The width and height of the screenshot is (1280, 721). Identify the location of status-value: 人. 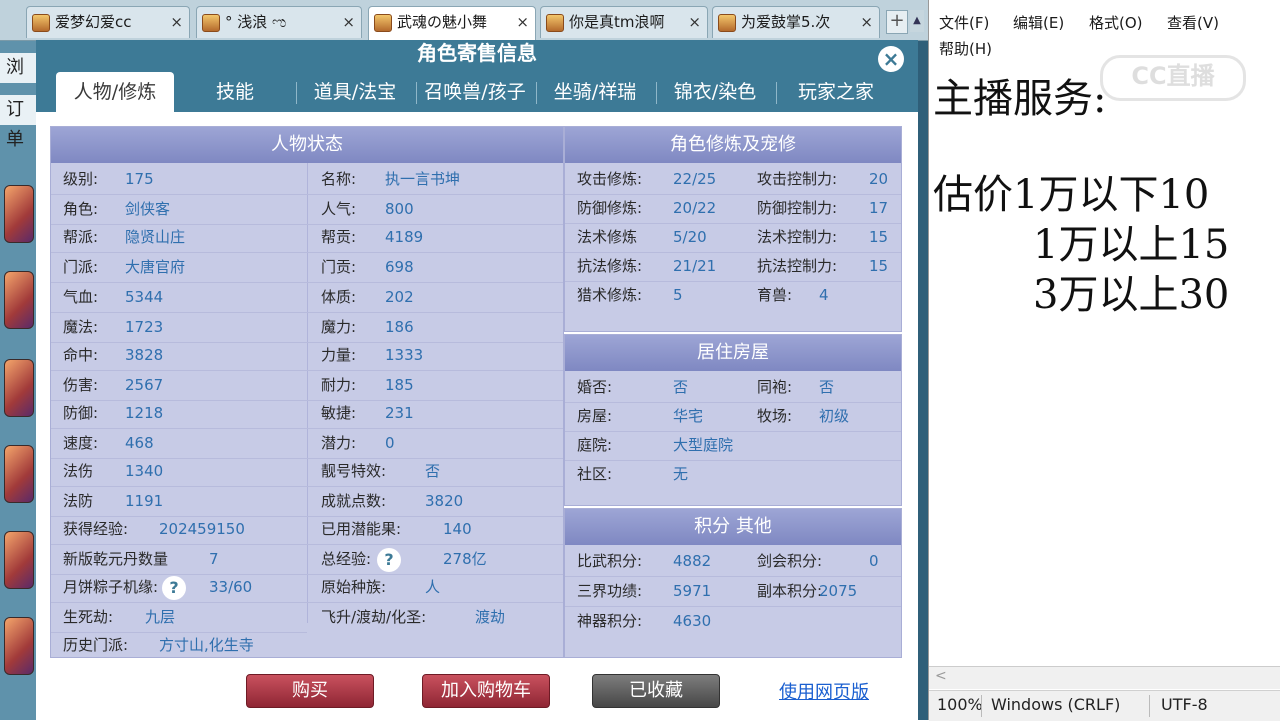
(433, 587).